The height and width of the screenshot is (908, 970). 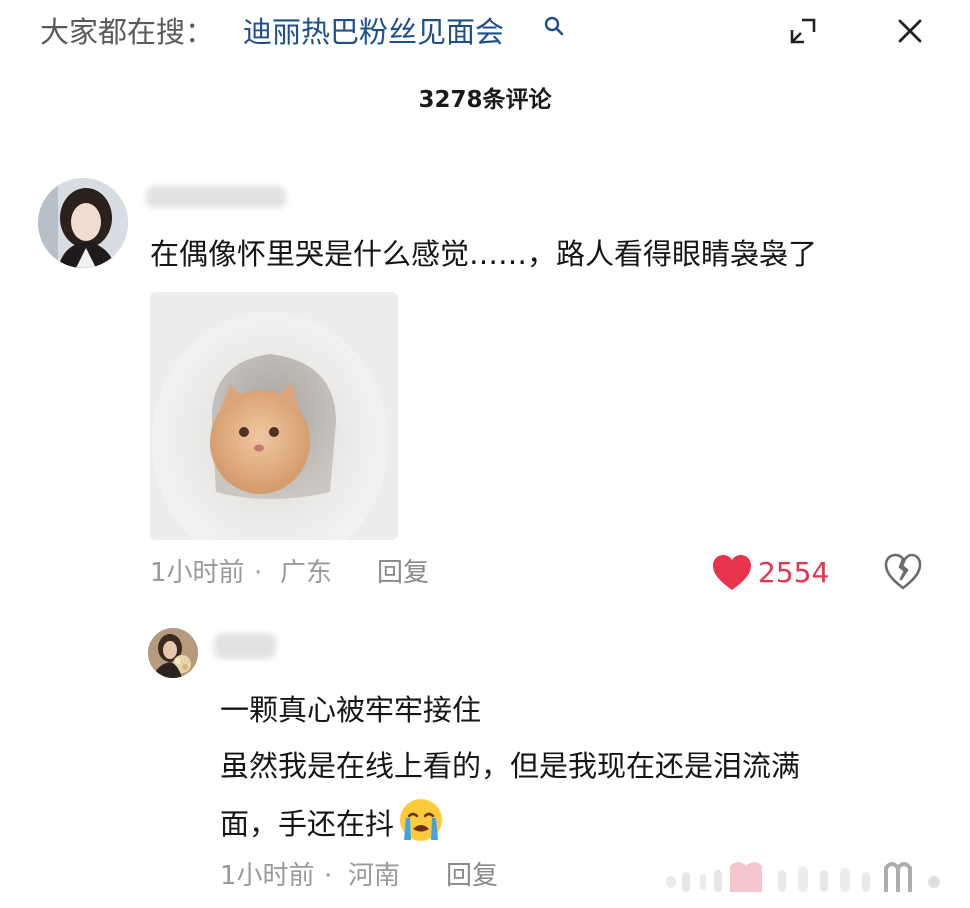 What do you see at coordinates (307, 824) in the screenshot?
I see `reply-text-fragment: 面，手还在抖` at bounding box center [307, 824].